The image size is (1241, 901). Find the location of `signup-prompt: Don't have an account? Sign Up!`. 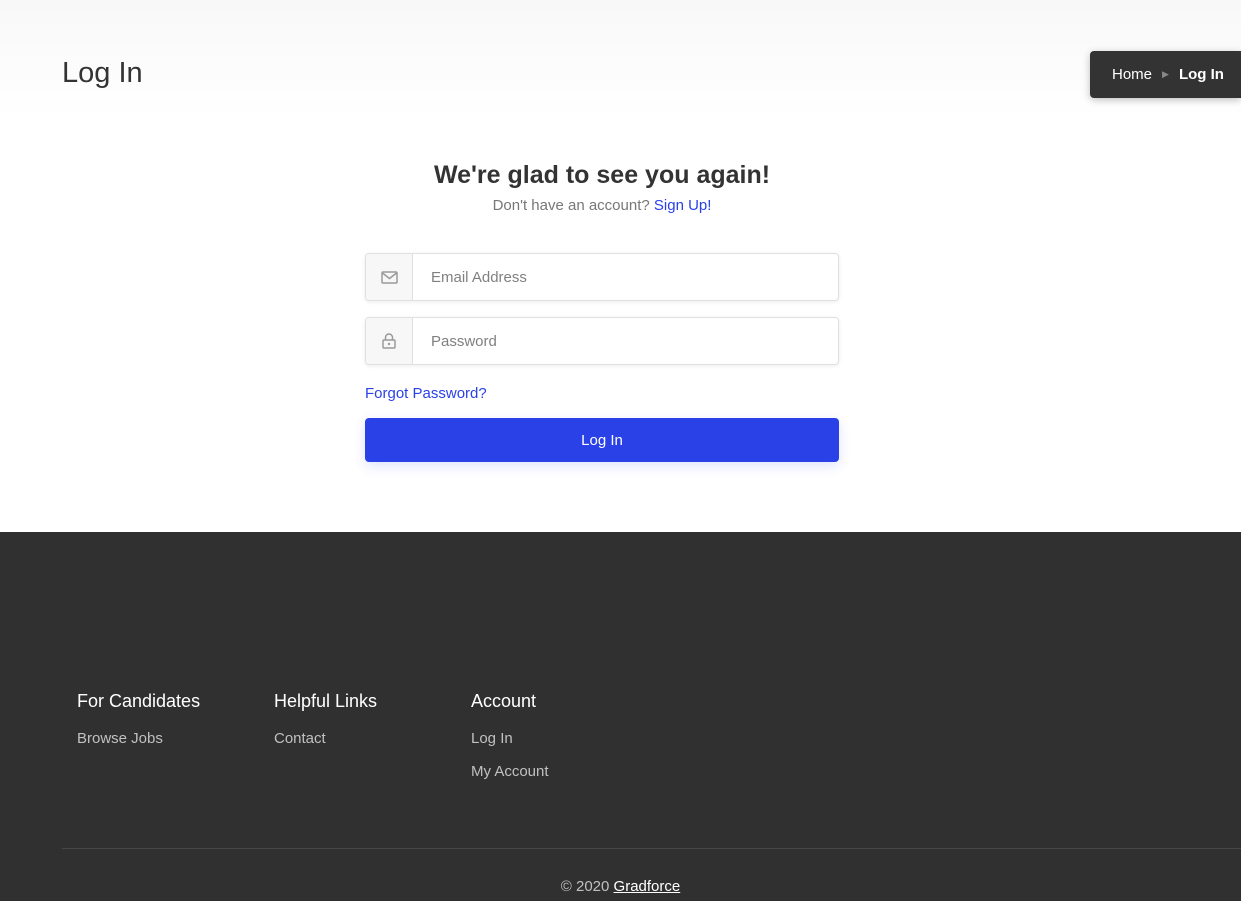

signup-prompt: Don't have an account? Sign Up! is located at coordinates (602, 206).